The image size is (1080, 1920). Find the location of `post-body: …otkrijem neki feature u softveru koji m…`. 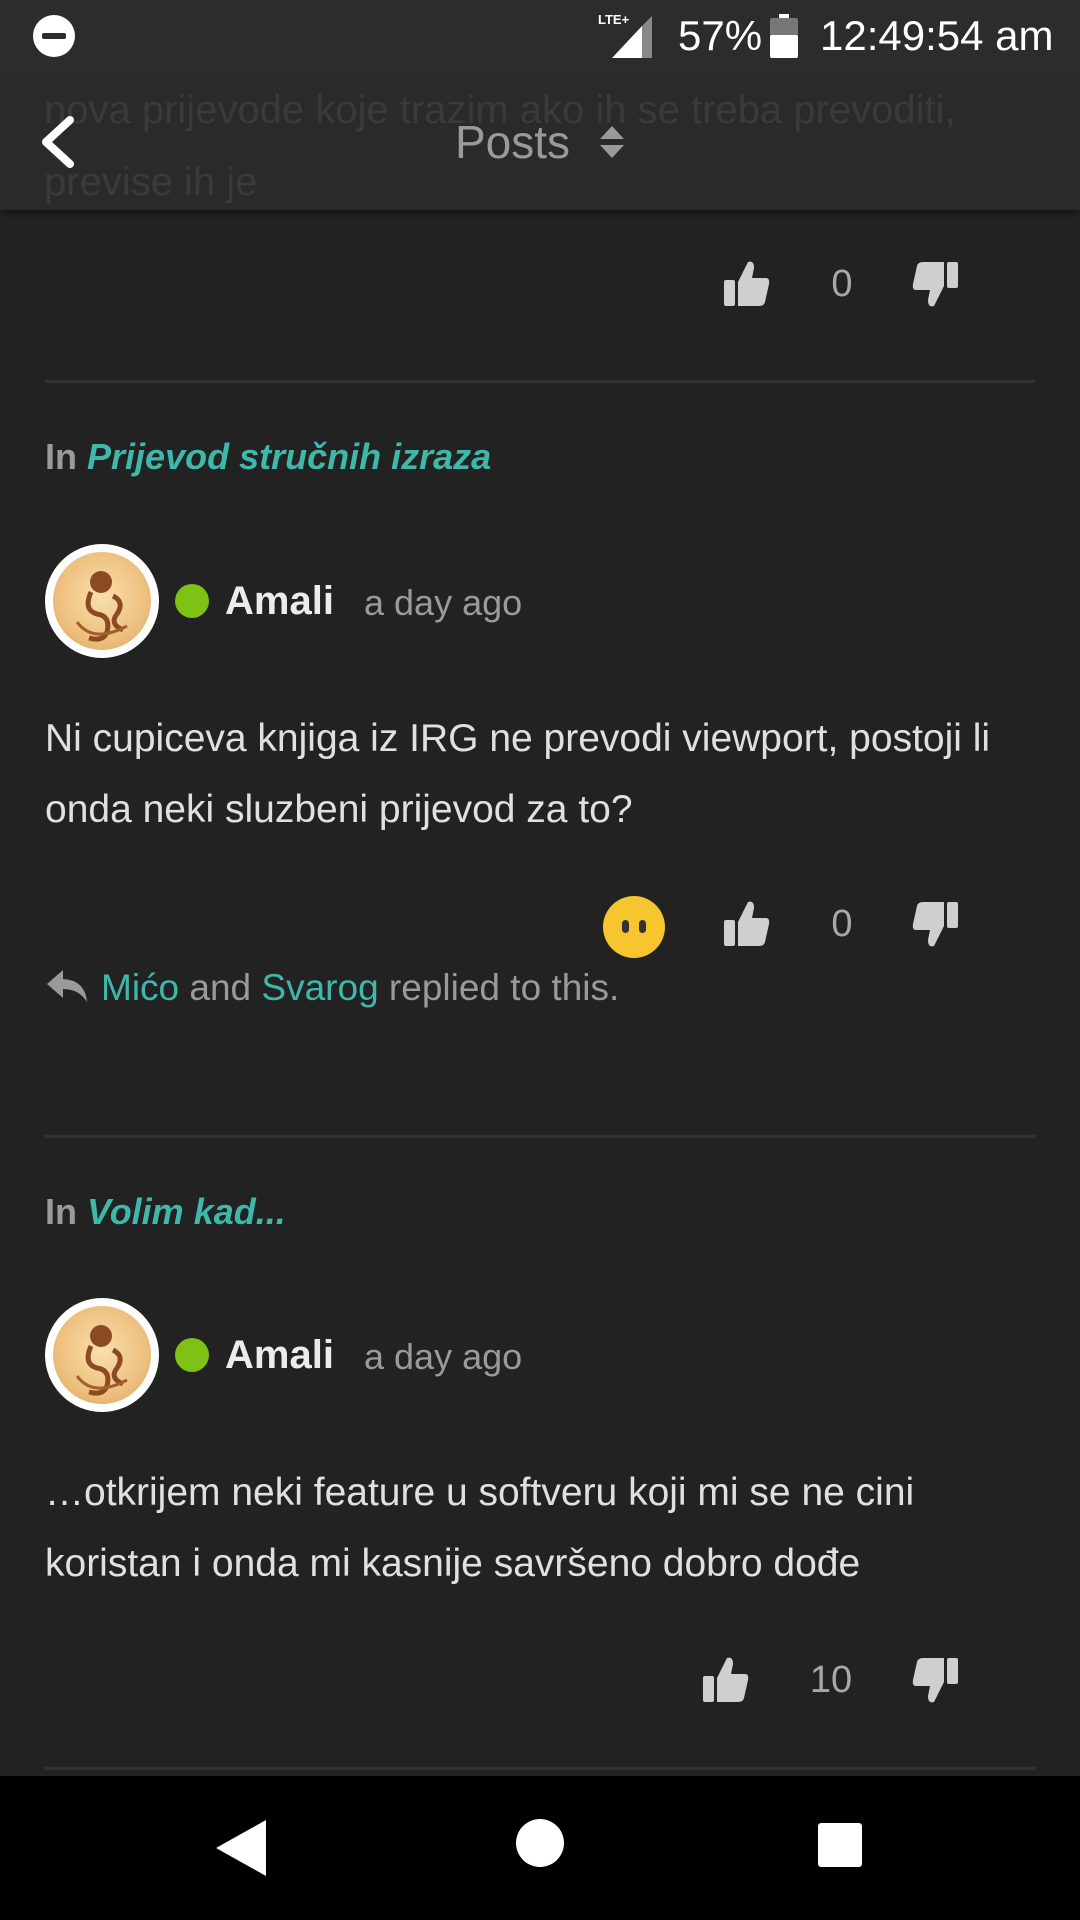

post-body: …otkrijem neki feature u softveru koji m… is located at coordinates (480, 1528).